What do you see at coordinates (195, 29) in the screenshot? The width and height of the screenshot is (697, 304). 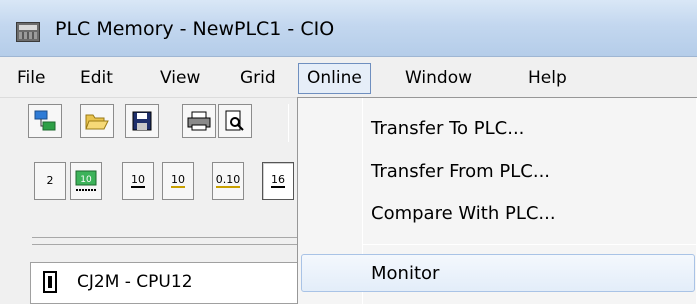 I see `window-title: PLC Memory - NewPLC1 - CIO` at bounding box center [195, 29].